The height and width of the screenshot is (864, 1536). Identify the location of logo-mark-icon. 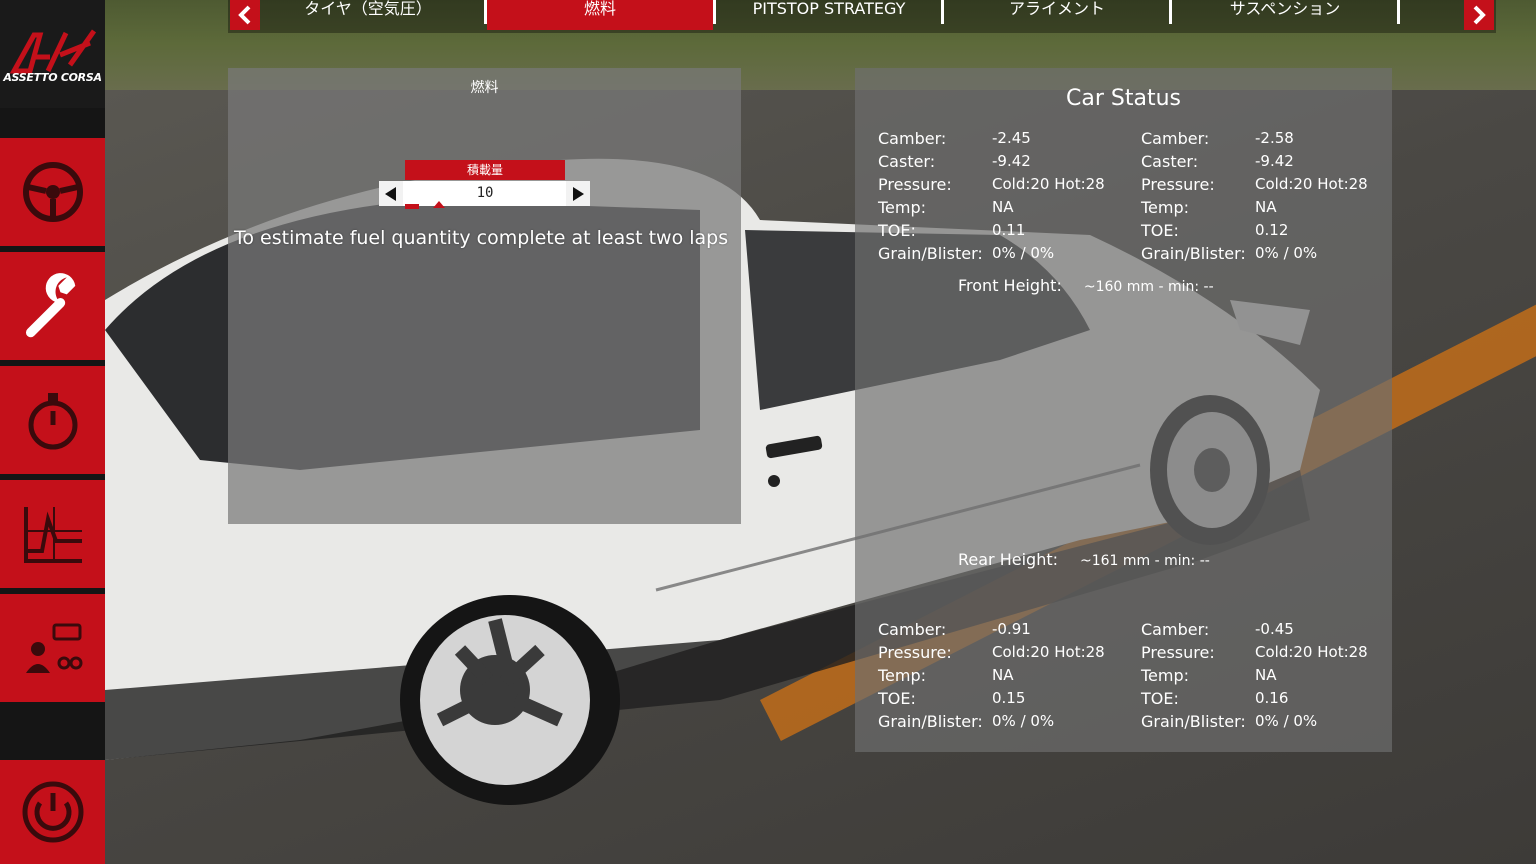
(52, 51).